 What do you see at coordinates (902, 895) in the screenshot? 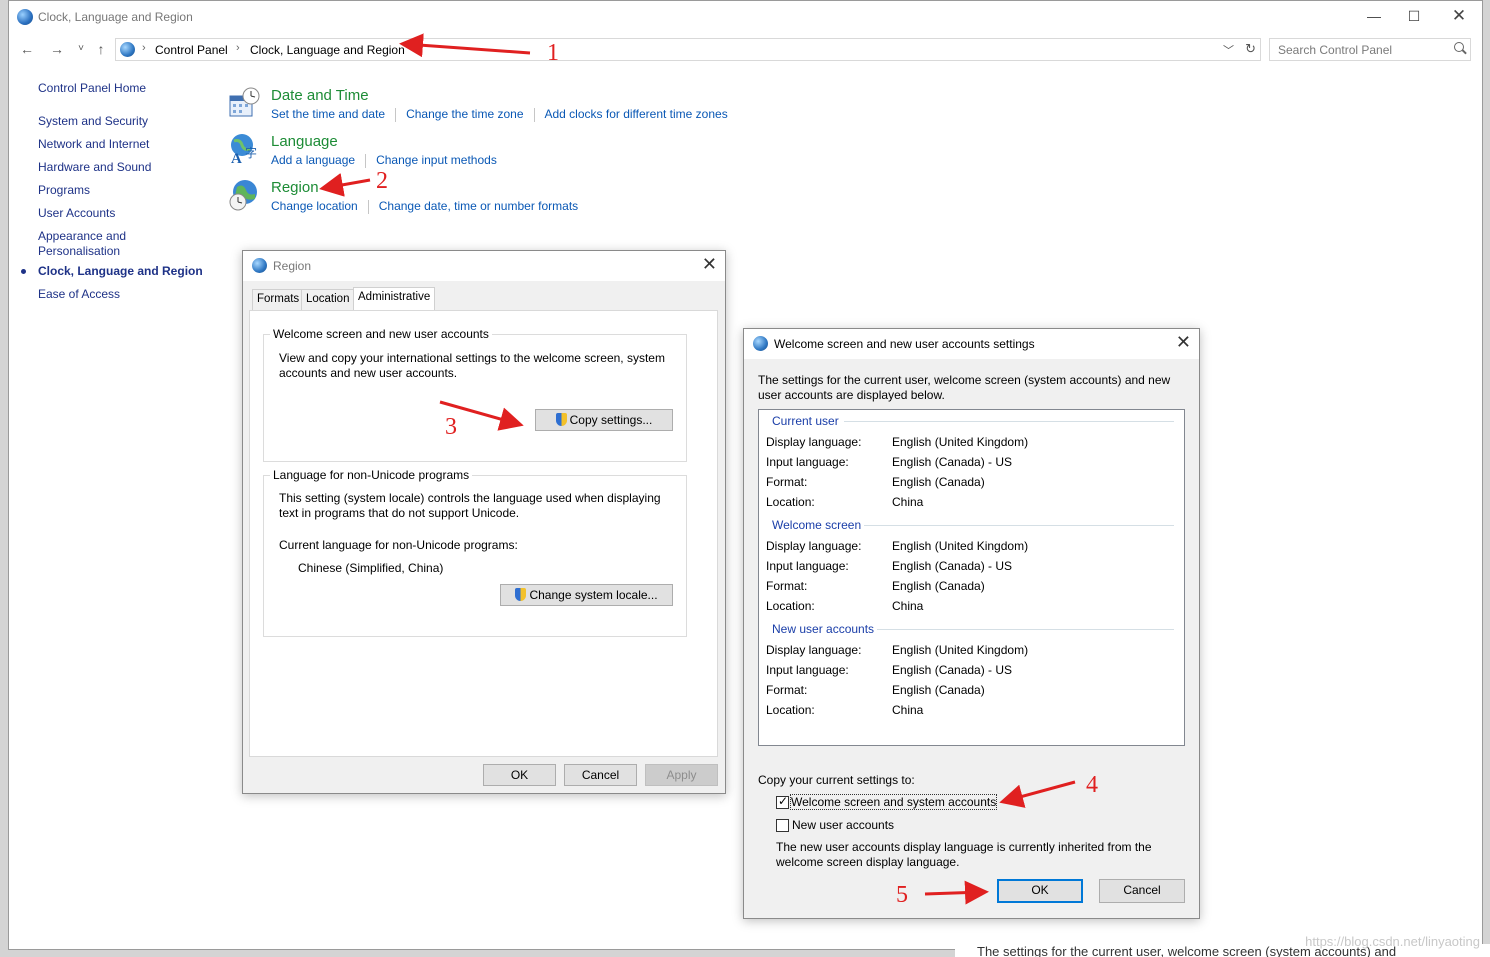
I see `annotation-number-5: 5` at bounding box center [902, 895].